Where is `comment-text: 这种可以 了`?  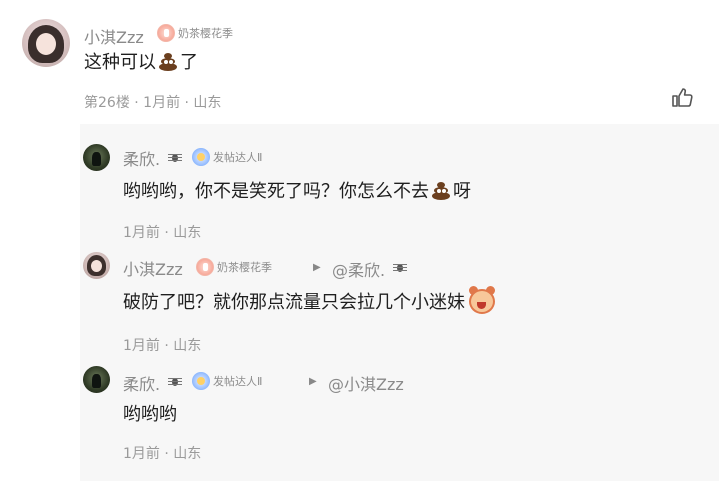 comment-text: 这种可以 了 is located at coordinates (141, 61).